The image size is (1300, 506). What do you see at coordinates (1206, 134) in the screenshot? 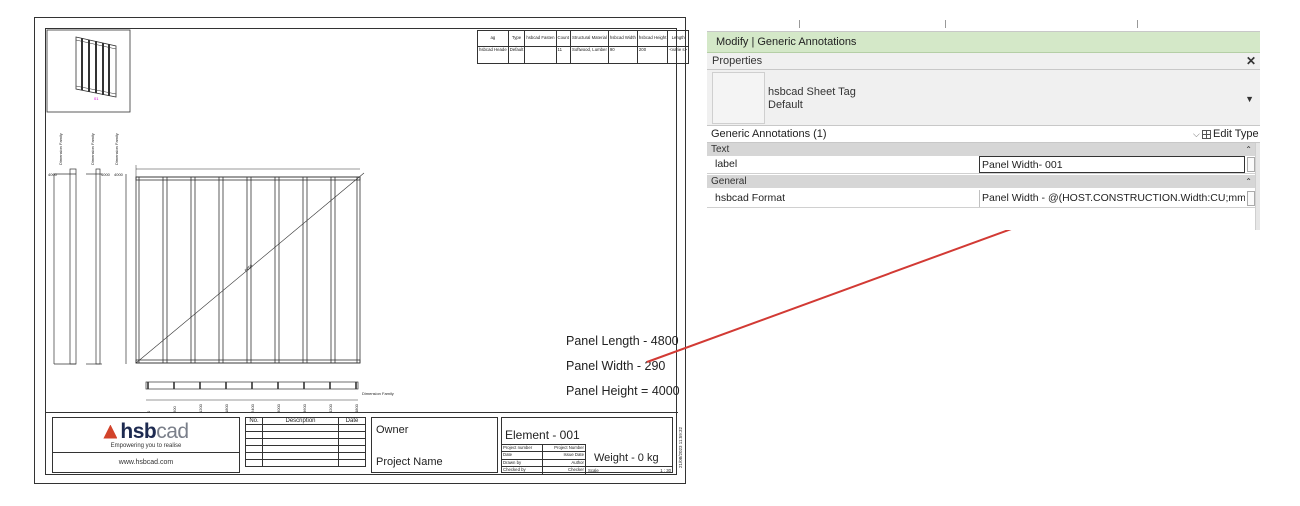
I see `edit-type-icon` at bounding box center [1206, 134].